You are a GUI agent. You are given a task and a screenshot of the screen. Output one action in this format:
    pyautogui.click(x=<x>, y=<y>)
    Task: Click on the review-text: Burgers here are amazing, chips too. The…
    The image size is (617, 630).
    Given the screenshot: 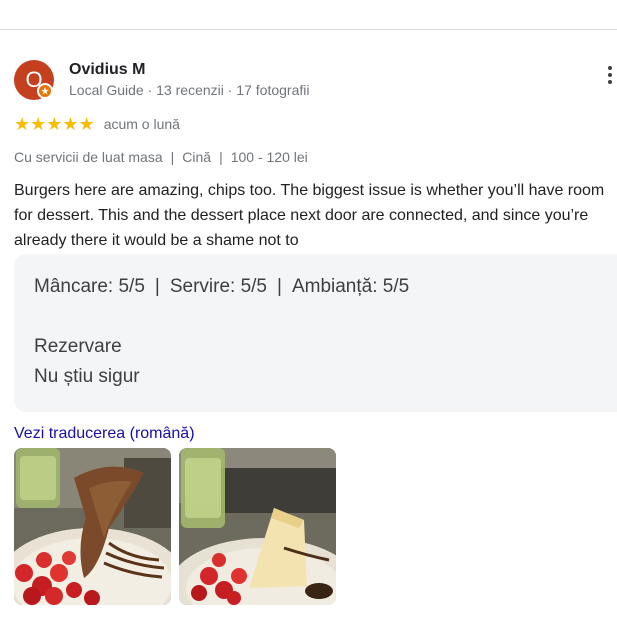 What is the action you would take?
    pyautogui.click(x=309, y=215)
    